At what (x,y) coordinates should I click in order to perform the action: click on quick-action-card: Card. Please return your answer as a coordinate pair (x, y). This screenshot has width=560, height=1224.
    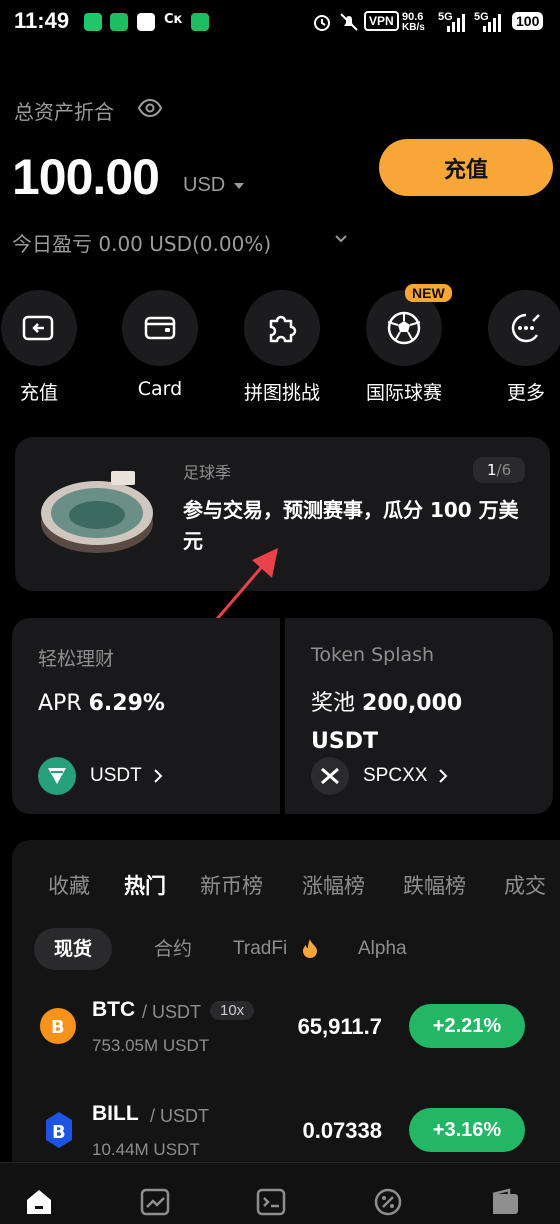
    Looking at the image, I should click on (160, 345).